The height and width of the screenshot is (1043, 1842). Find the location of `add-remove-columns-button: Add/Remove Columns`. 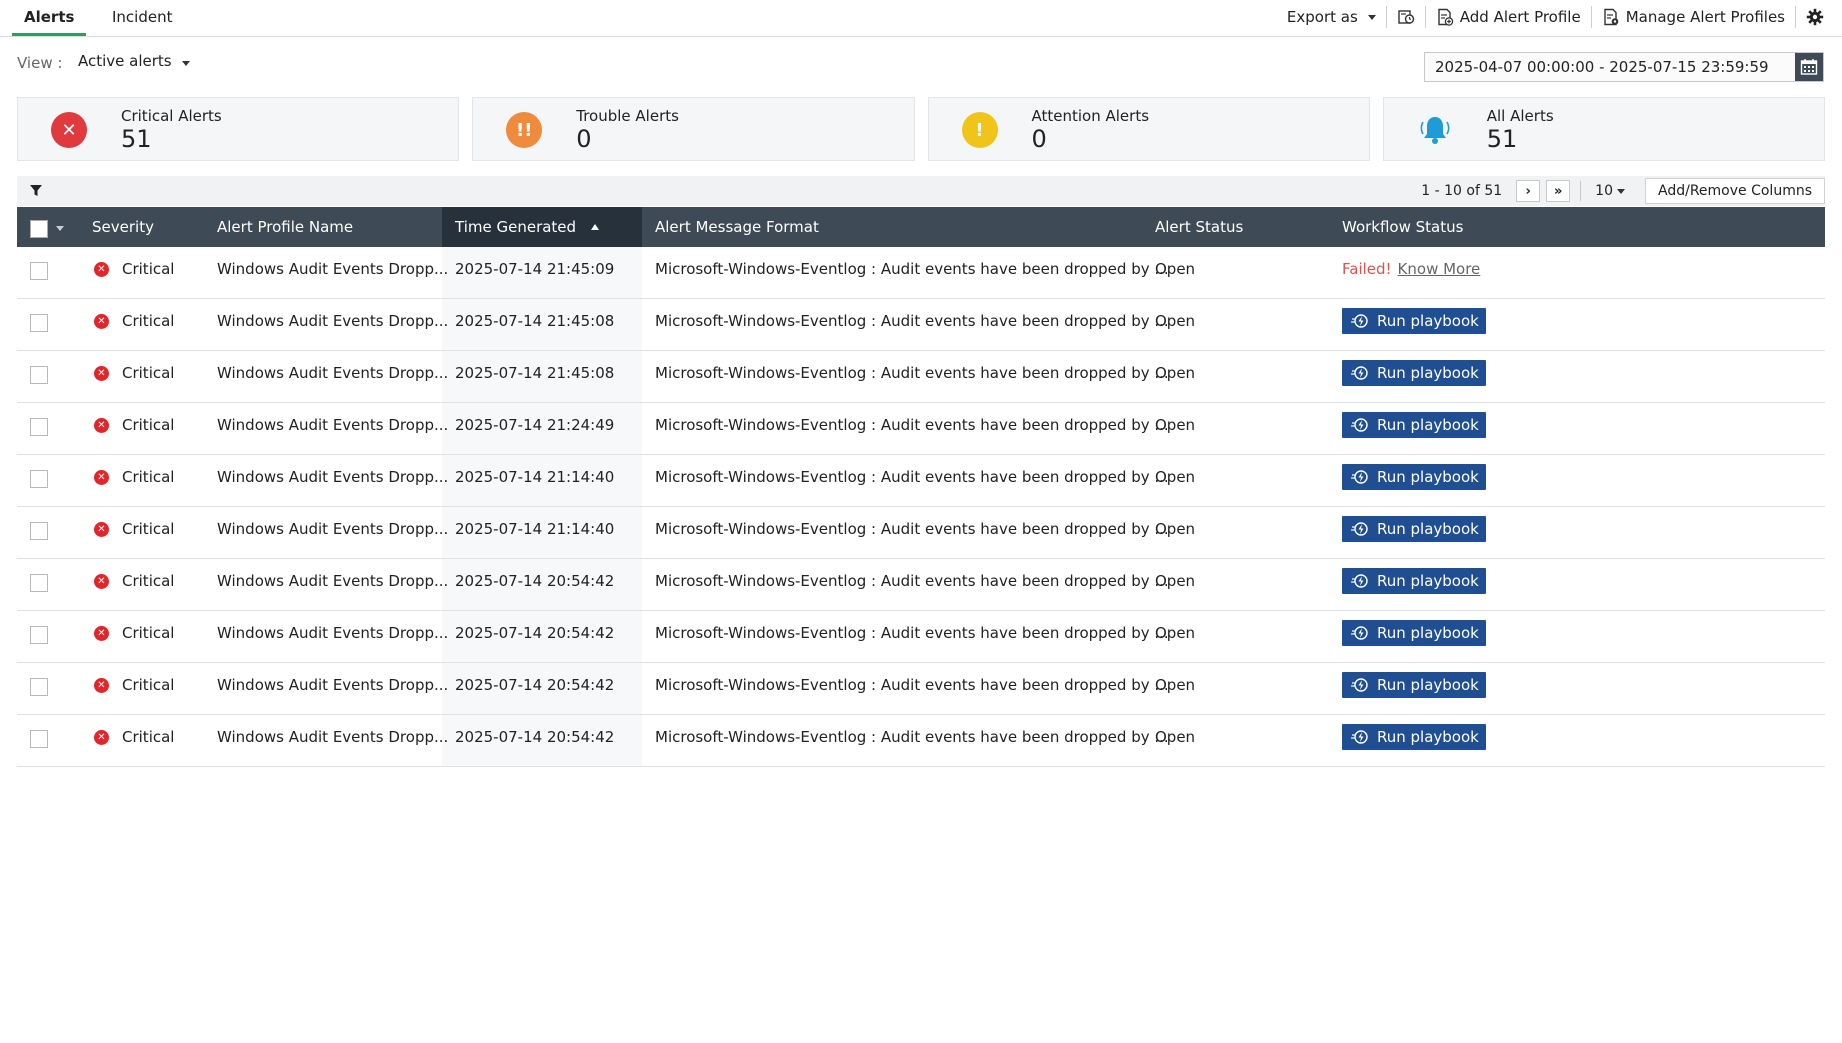

add-remove-columns-button: Add/Remove Columns is located at coordinates (1735, 191).